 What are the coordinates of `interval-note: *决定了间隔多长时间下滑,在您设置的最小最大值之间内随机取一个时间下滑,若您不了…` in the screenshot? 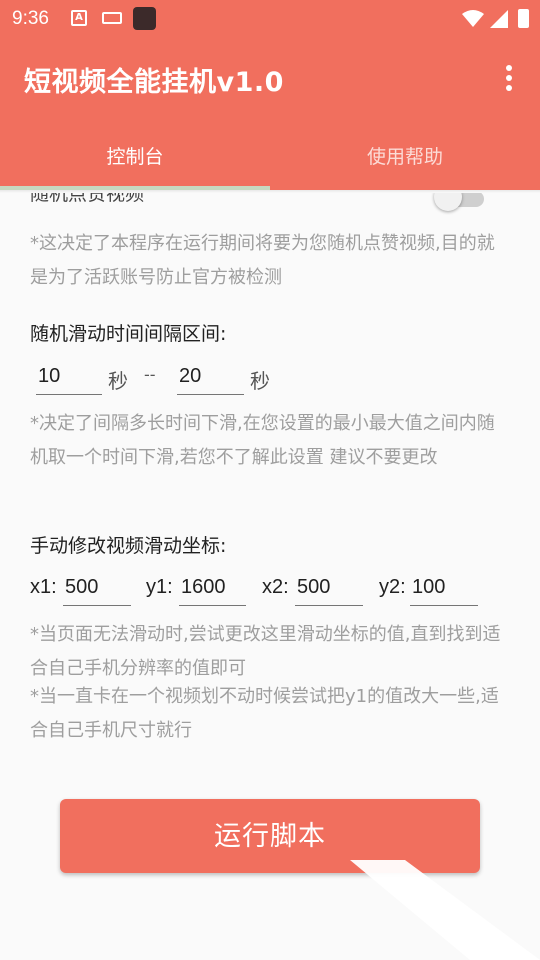 It's located at (262, 440).